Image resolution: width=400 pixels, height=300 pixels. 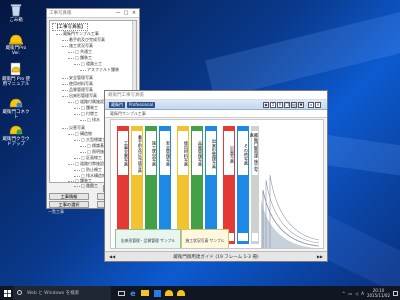 I want to click on recycle-bin-icon, so click(x=16, y=10).